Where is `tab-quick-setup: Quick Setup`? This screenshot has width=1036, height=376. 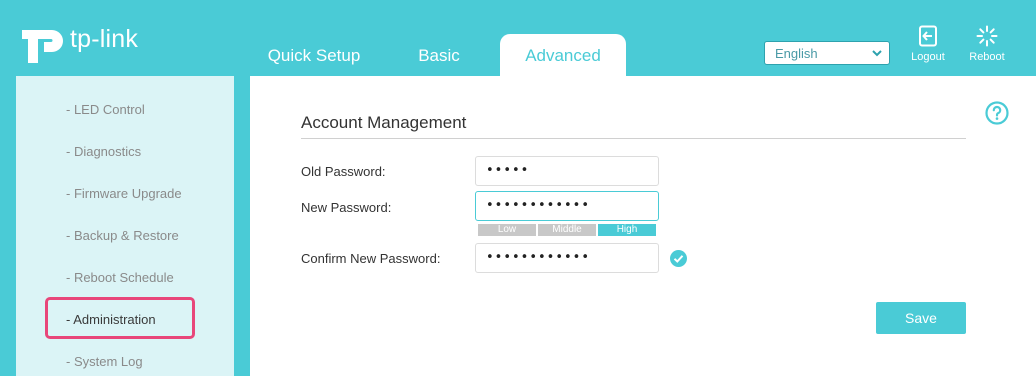 tab-quick-setup: Quick Setup is located at coordinates (314, 55).